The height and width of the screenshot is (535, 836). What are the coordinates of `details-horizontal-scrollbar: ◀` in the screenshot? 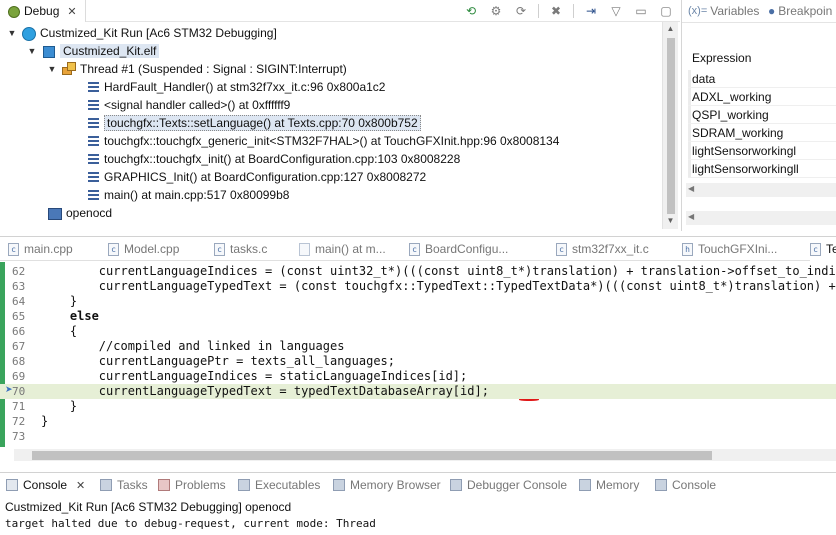 It's located at (761, 218).